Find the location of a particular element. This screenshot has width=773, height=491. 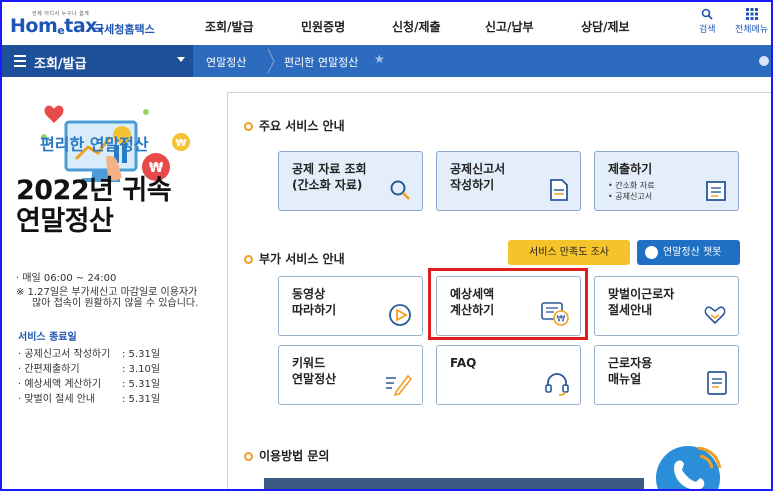

service-hours: · 매일 06:00 ~ 24:00 is located at coordinates (66, 278).